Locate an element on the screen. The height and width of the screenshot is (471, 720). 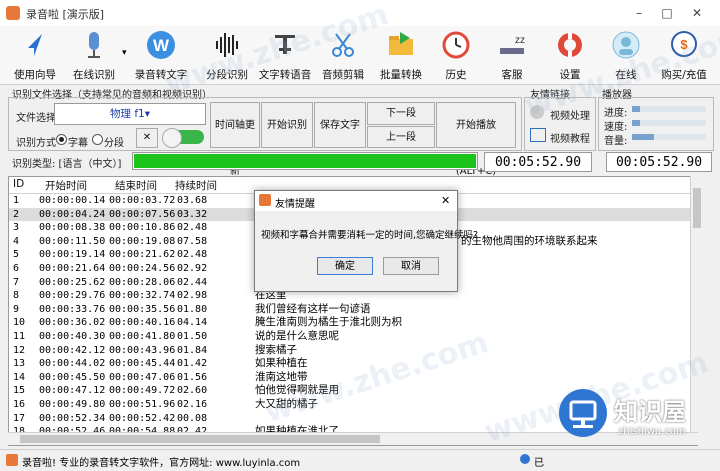
file-select-input: 物理 f1▾ is located at coordinates (130, 114).